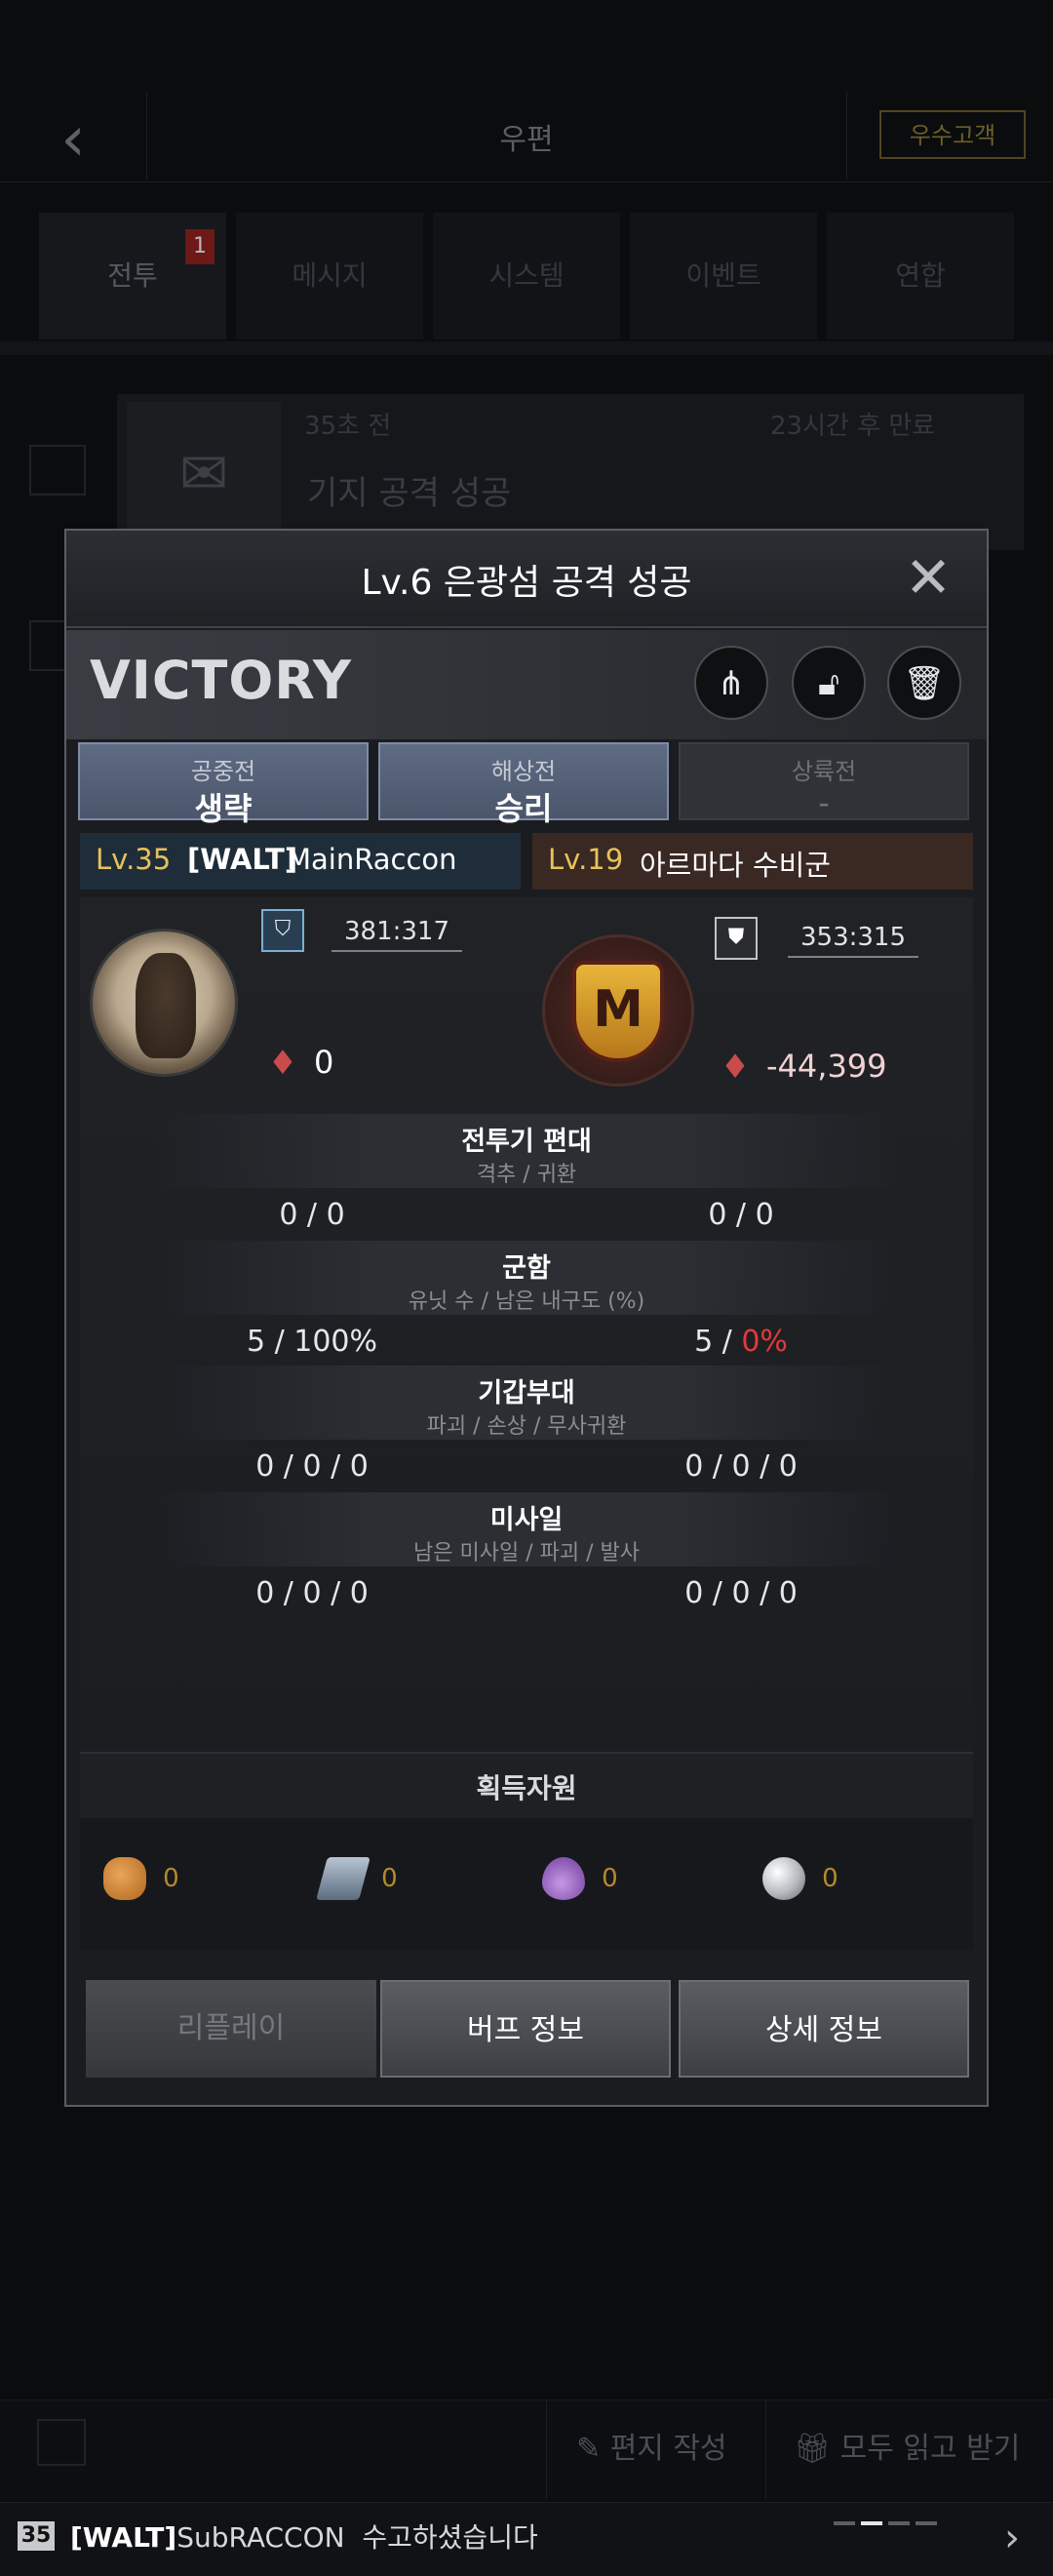 The width and height of the screenshot is (1053, 2576). I want to click on oil-drop-icon, so click(563, 1878).